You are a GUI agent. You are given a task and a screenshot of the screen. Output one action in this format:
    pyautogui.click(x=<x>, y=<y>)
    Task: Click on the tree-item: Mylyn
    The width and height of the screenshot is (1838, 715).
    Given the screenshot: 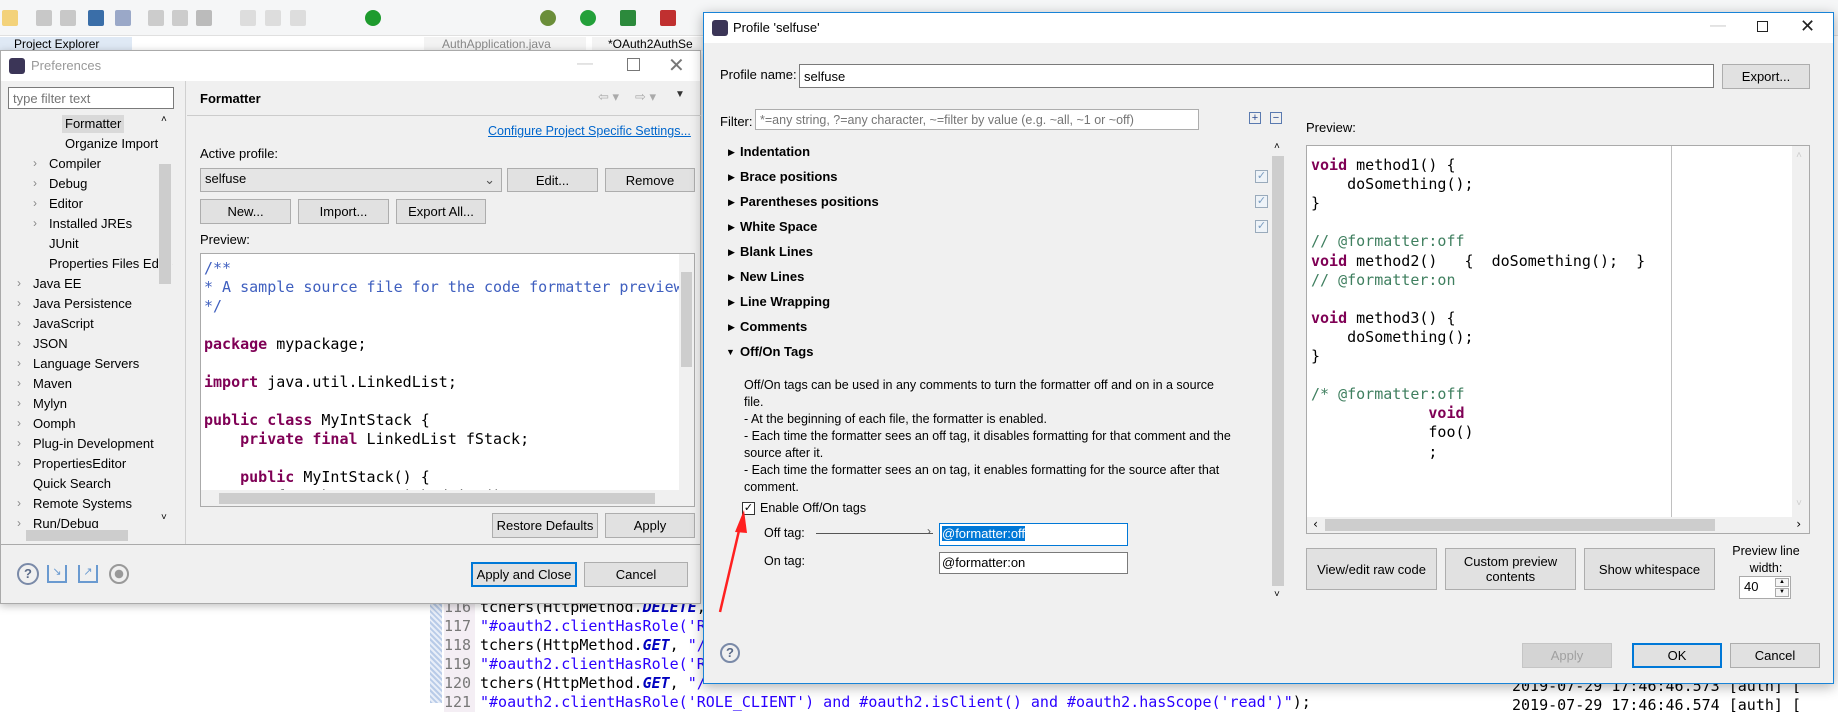 What is the action you would take?
    pyautogui.click(x=50, y=404)
    